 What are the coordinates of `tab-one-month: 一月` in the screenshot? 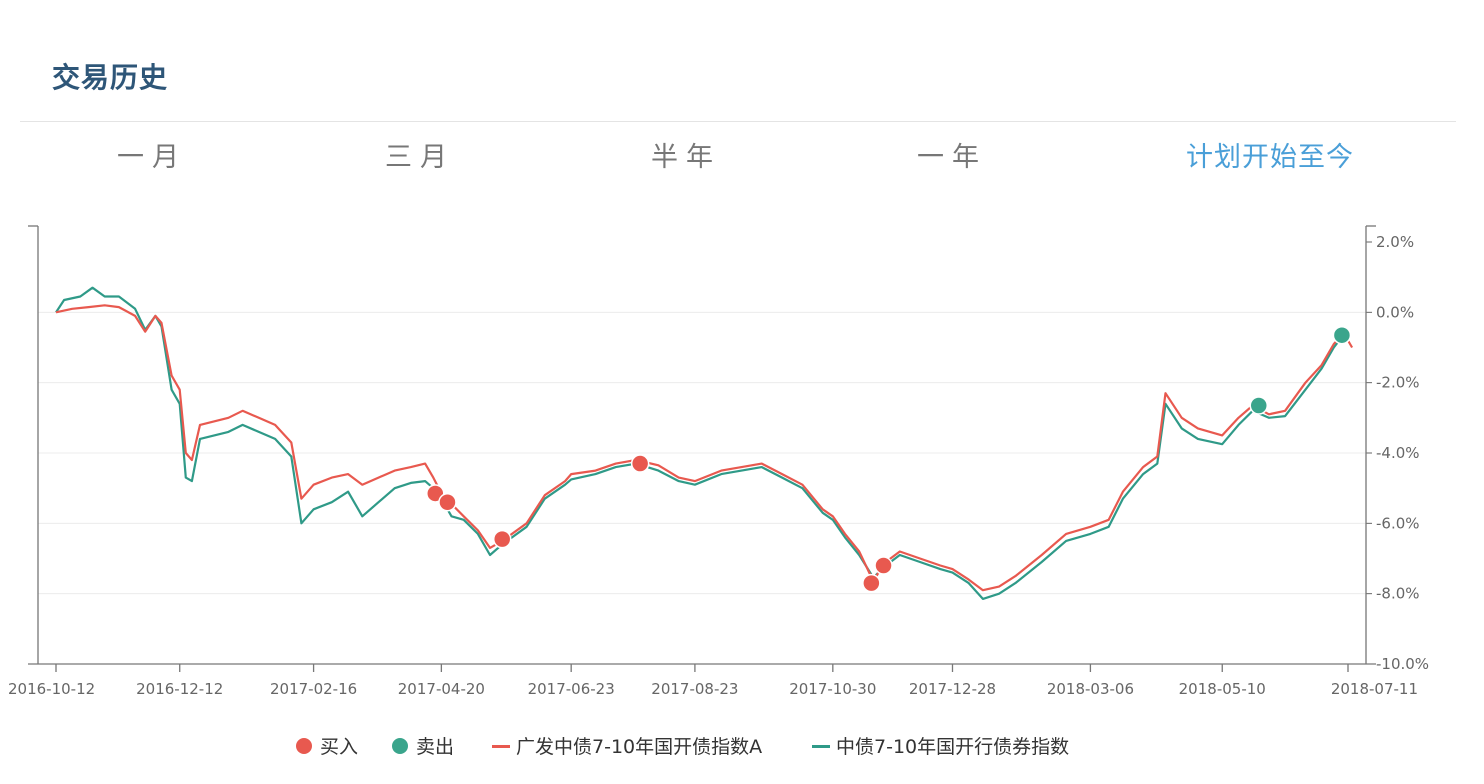 It's located at (152, 158).